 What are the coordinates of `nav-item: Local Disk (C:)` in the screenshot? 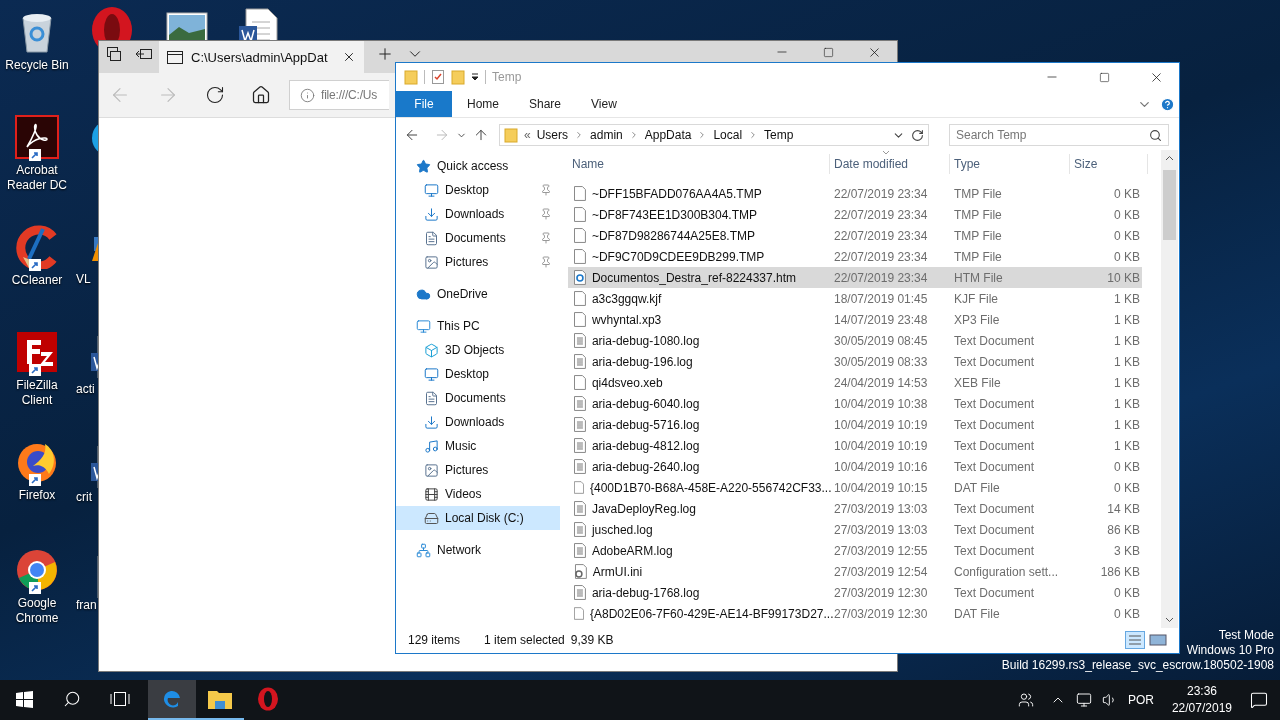 It's located at (478, 518).